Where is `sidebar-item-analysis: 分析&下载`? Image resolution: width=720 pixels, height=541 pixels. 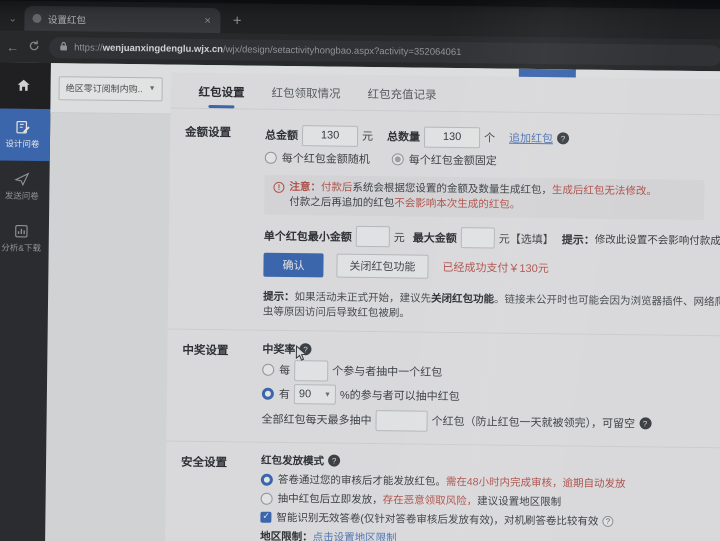
sidebar-item-analysis: 分析&下载 is located at coordinates (24, 238).